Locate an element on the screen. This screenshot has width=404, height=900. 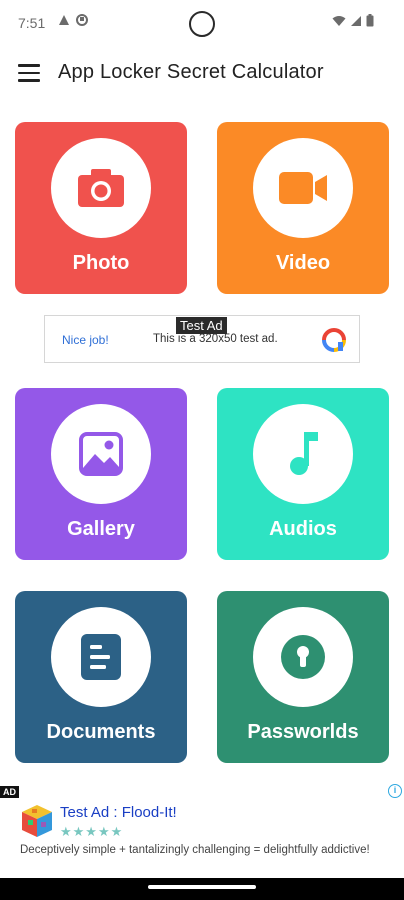
status-icons-right is located at coordinates (353, 20).